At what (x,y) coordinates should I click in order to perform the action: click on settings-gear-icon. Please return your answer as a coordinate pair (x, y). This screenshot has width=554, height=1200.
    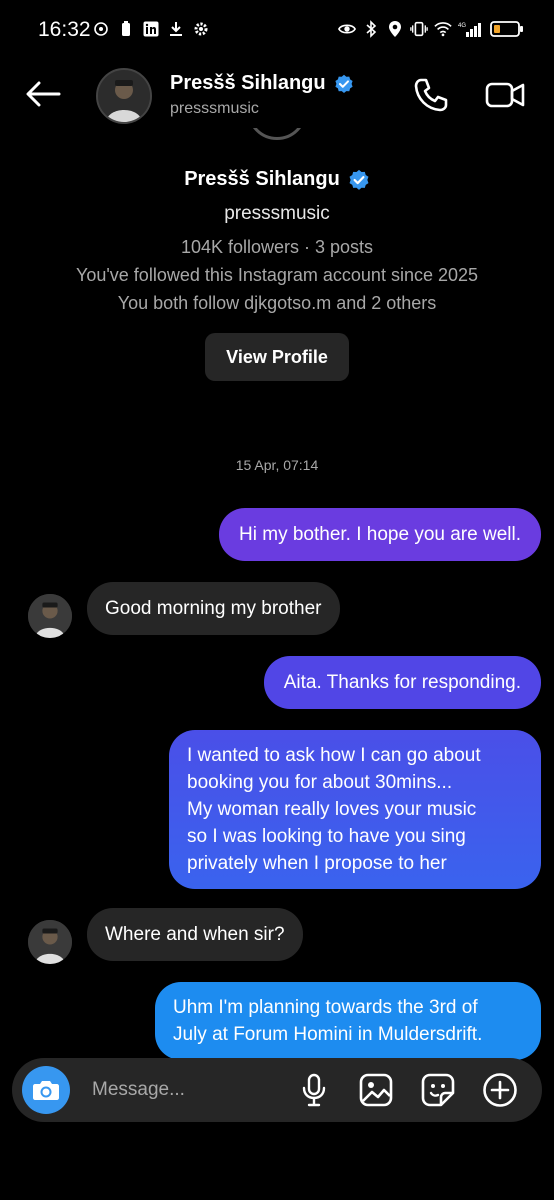
    Looking at the image, I should click on (201, 29).